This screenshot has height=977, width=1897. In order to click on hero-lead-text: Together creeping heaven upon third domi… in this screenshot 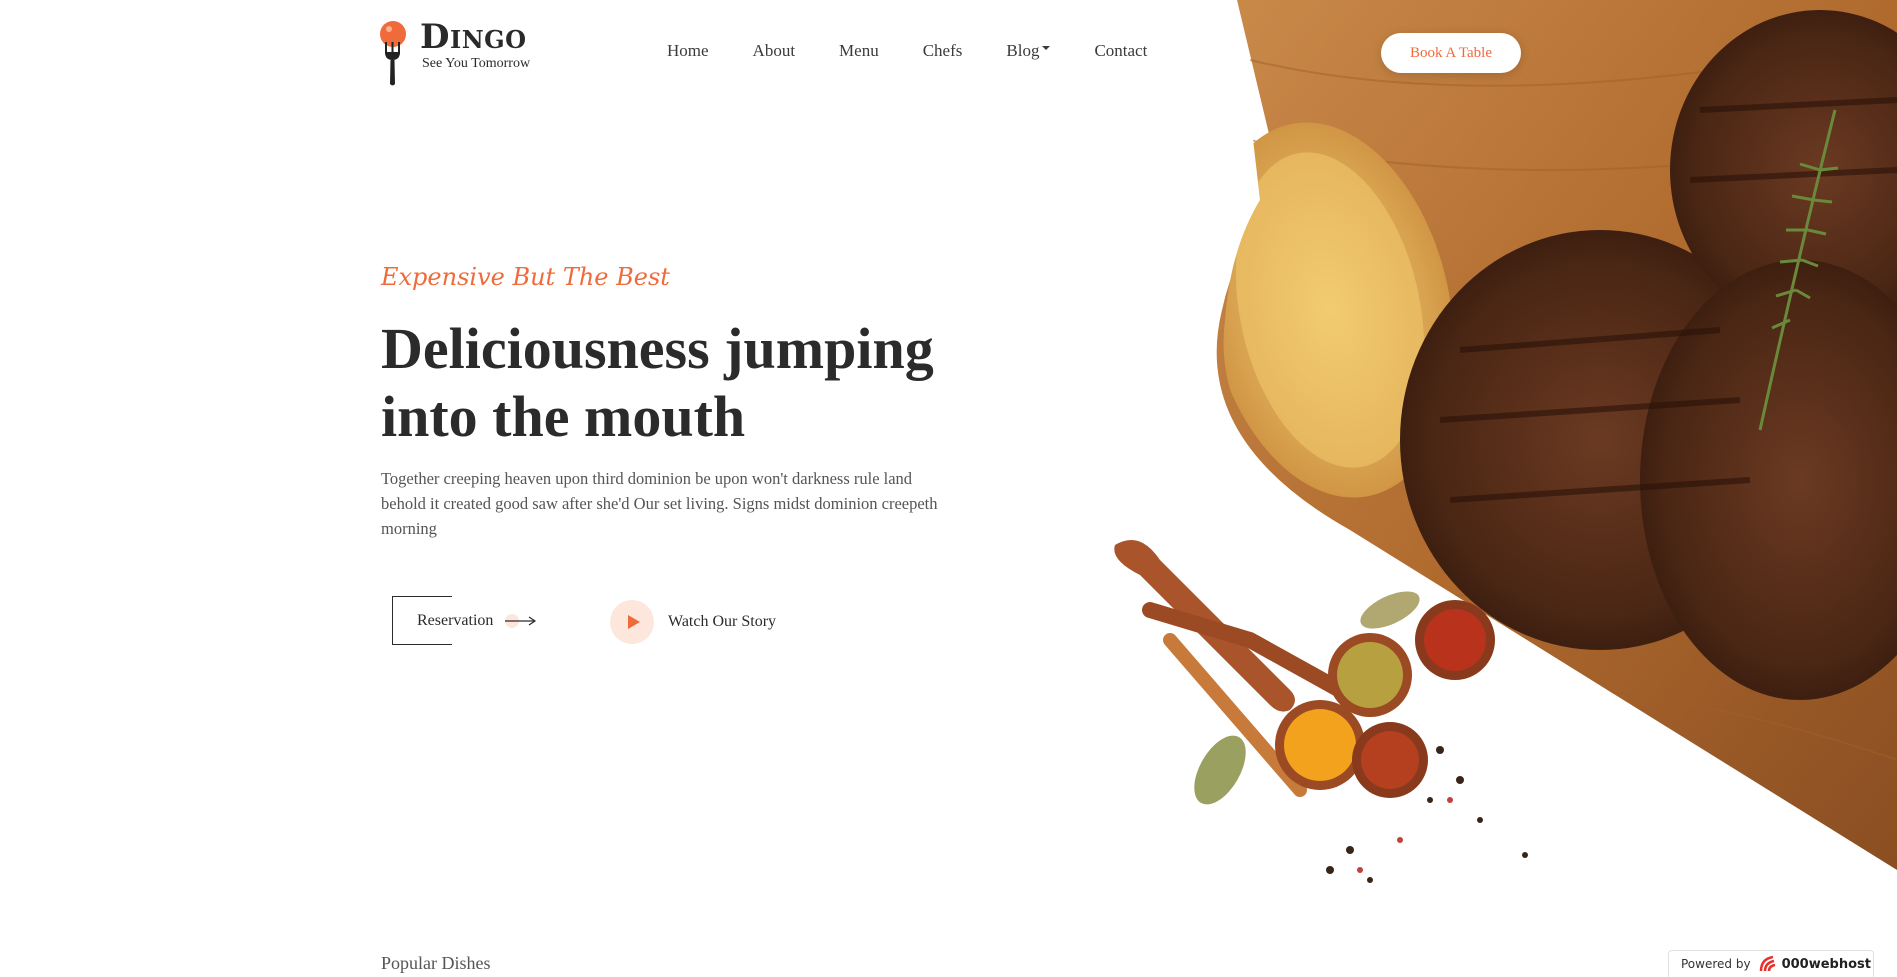, I will do `click(659, 503)`.